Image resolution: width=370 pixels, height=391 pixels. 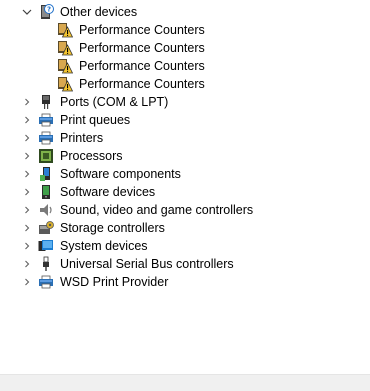 I want to click on horizontal-scrollbar, so click(x=185, y=382).